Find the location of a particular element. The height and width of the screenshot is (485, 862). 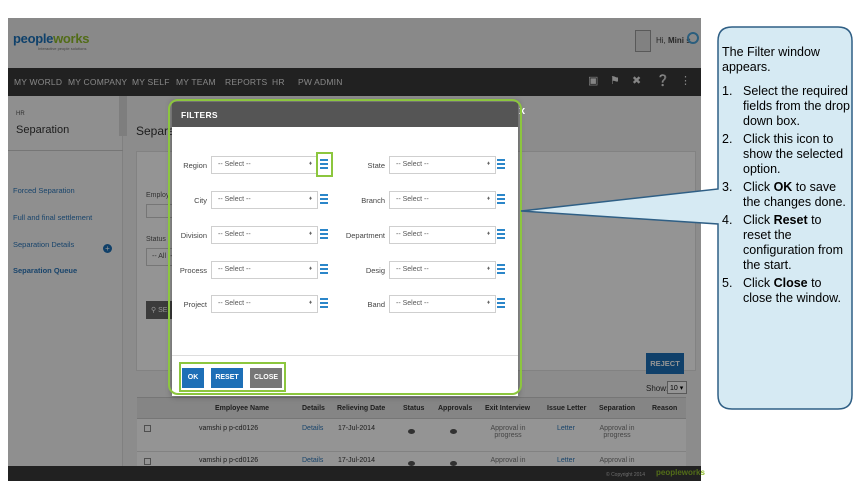

step-number: 3. is located at coordinates (727, 187).